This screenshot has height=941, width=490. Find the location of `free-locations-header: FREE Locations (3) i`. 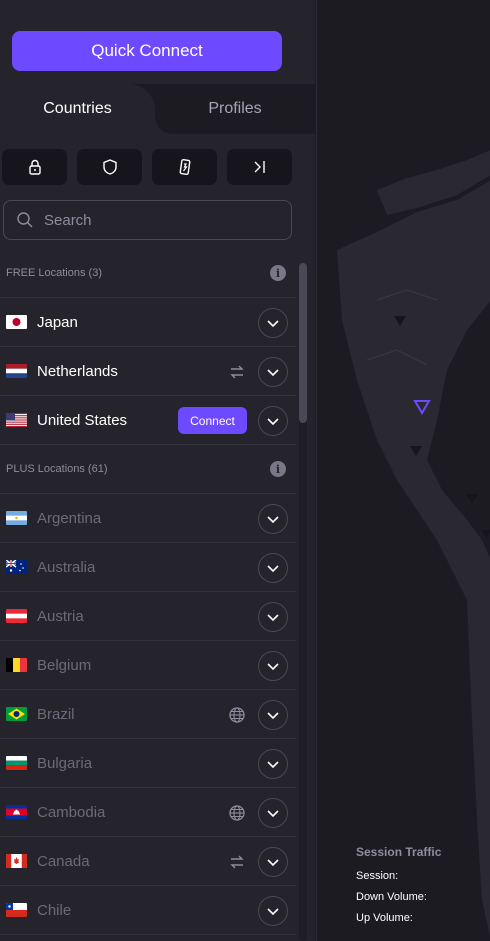

free-locations-header: FREE Locations (3) i is located at coordinates (148, 273).